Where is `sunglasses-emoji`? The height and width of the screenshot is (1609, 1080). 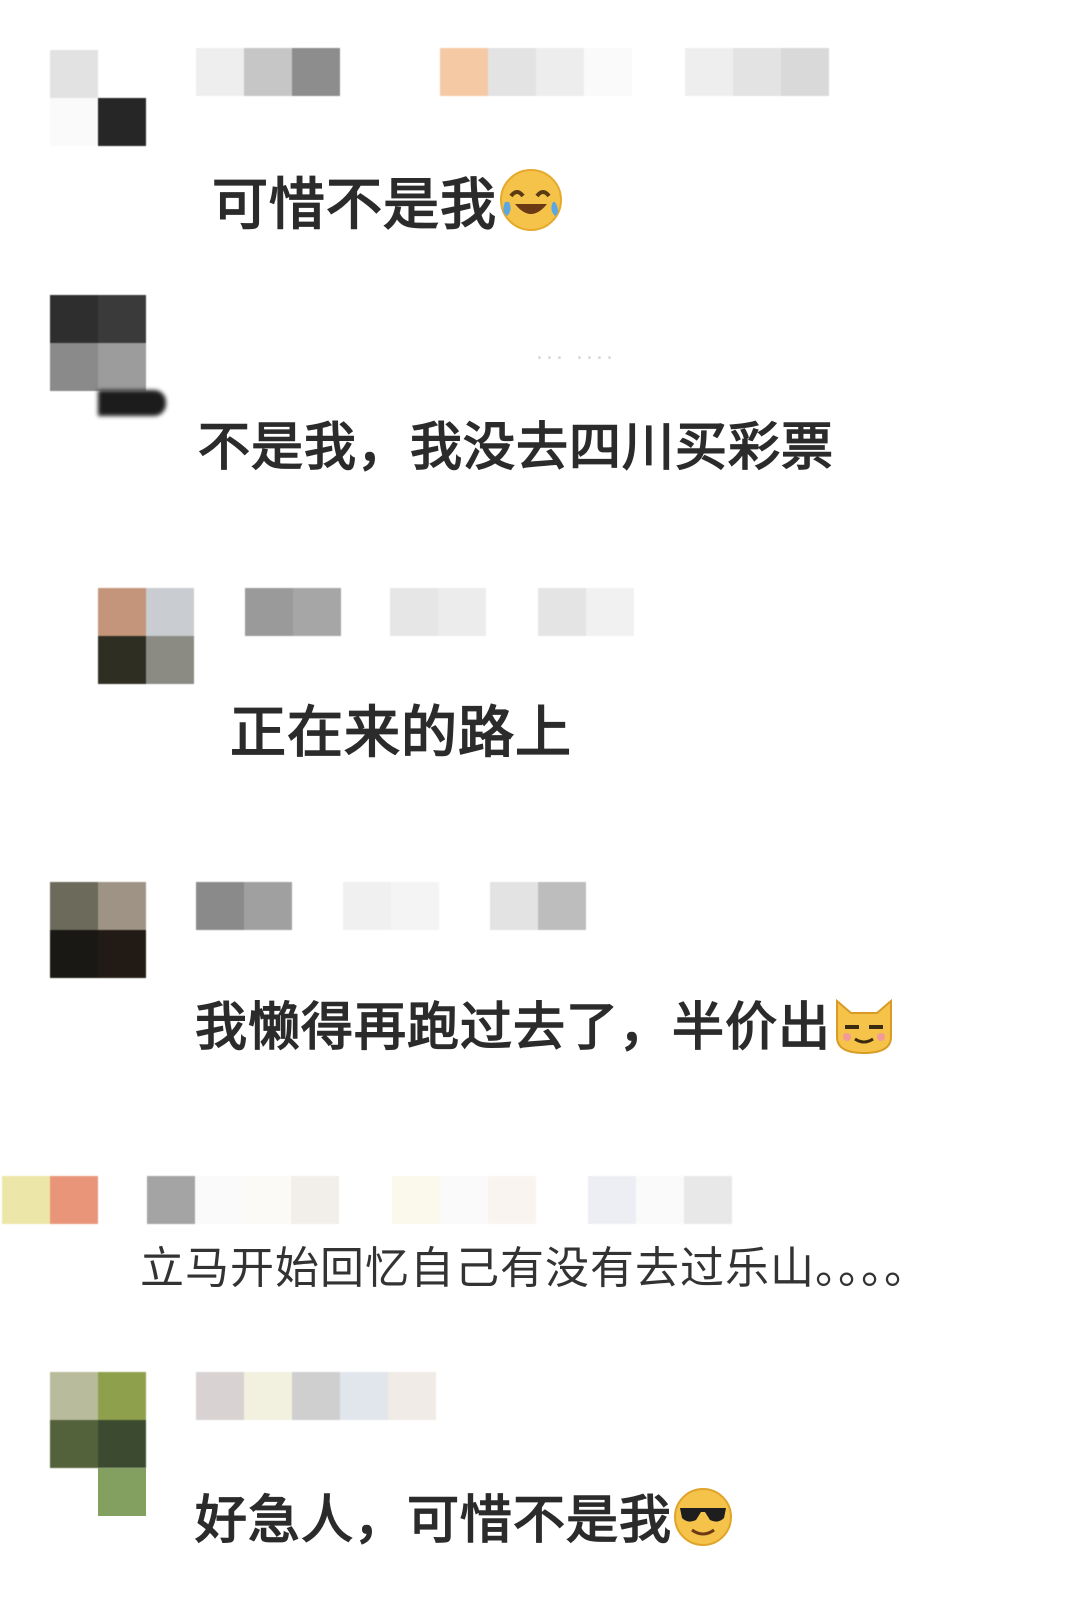
sunglasses-emoji is located at coordinates (703, 1517).